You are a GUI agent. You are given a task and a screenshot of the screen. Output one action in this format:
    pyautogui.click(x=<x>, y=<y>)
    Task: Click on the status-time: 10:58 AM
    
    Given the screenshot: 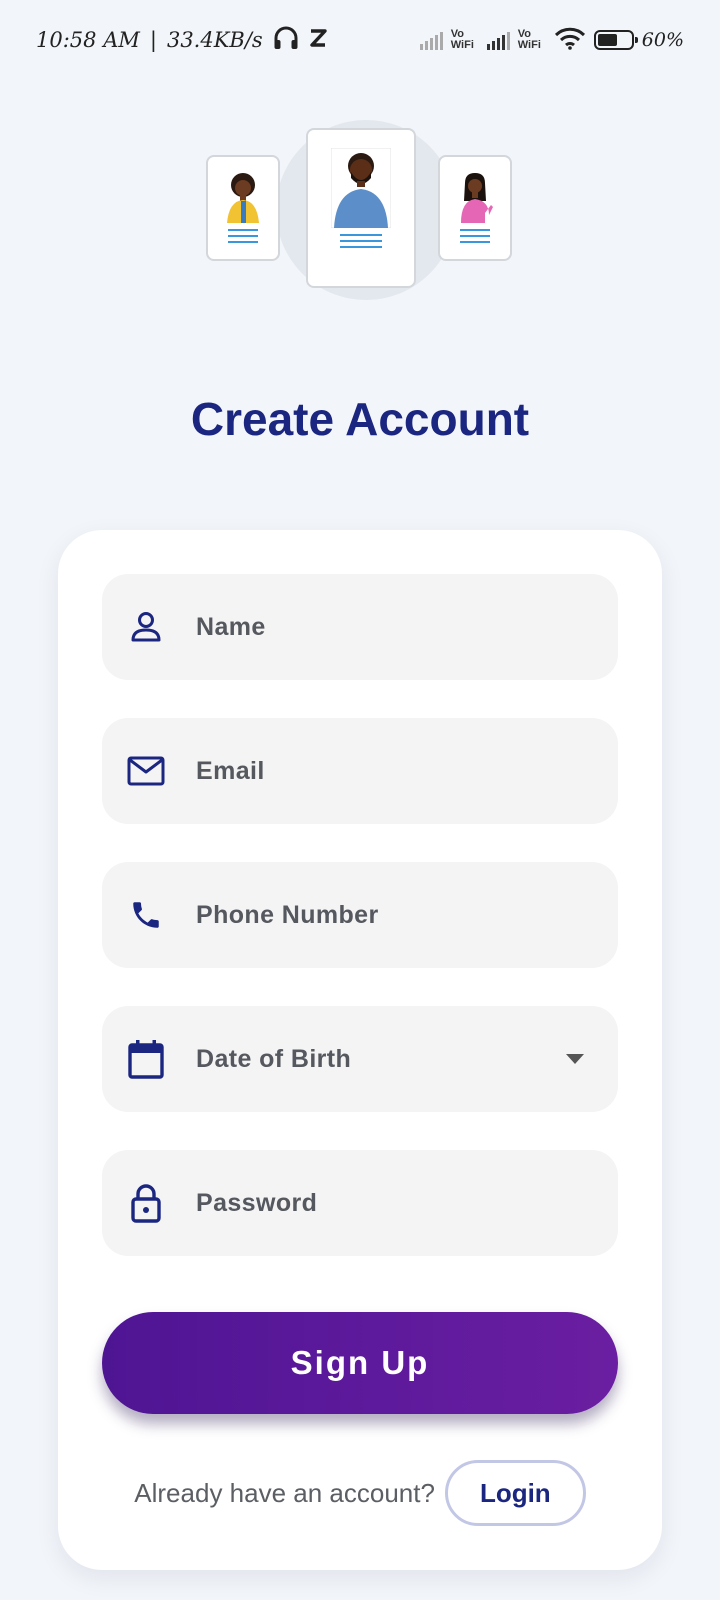 What is the action you would take?
    pyautogui.click(x=88, y=40)
    